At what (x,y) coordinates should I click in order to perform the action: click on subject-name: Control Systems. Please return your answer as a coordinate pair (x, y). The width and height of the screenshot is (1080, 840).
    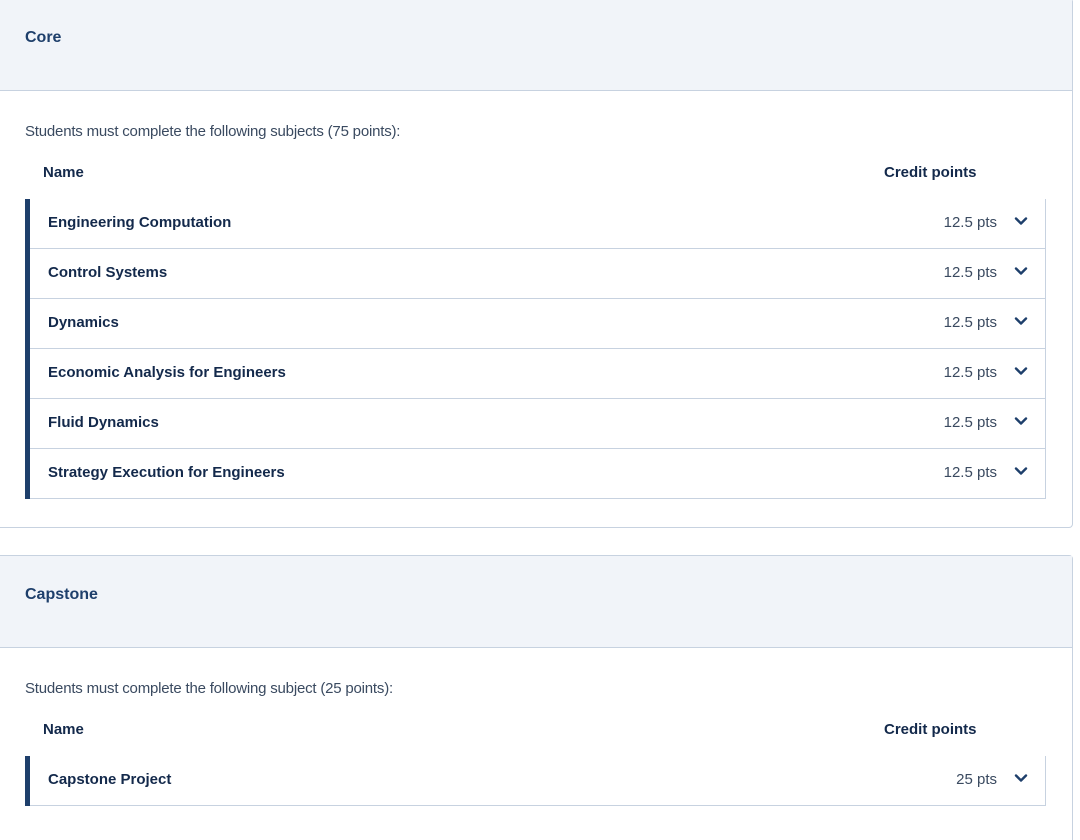
    Looking at the image, I should click on (107, 272).